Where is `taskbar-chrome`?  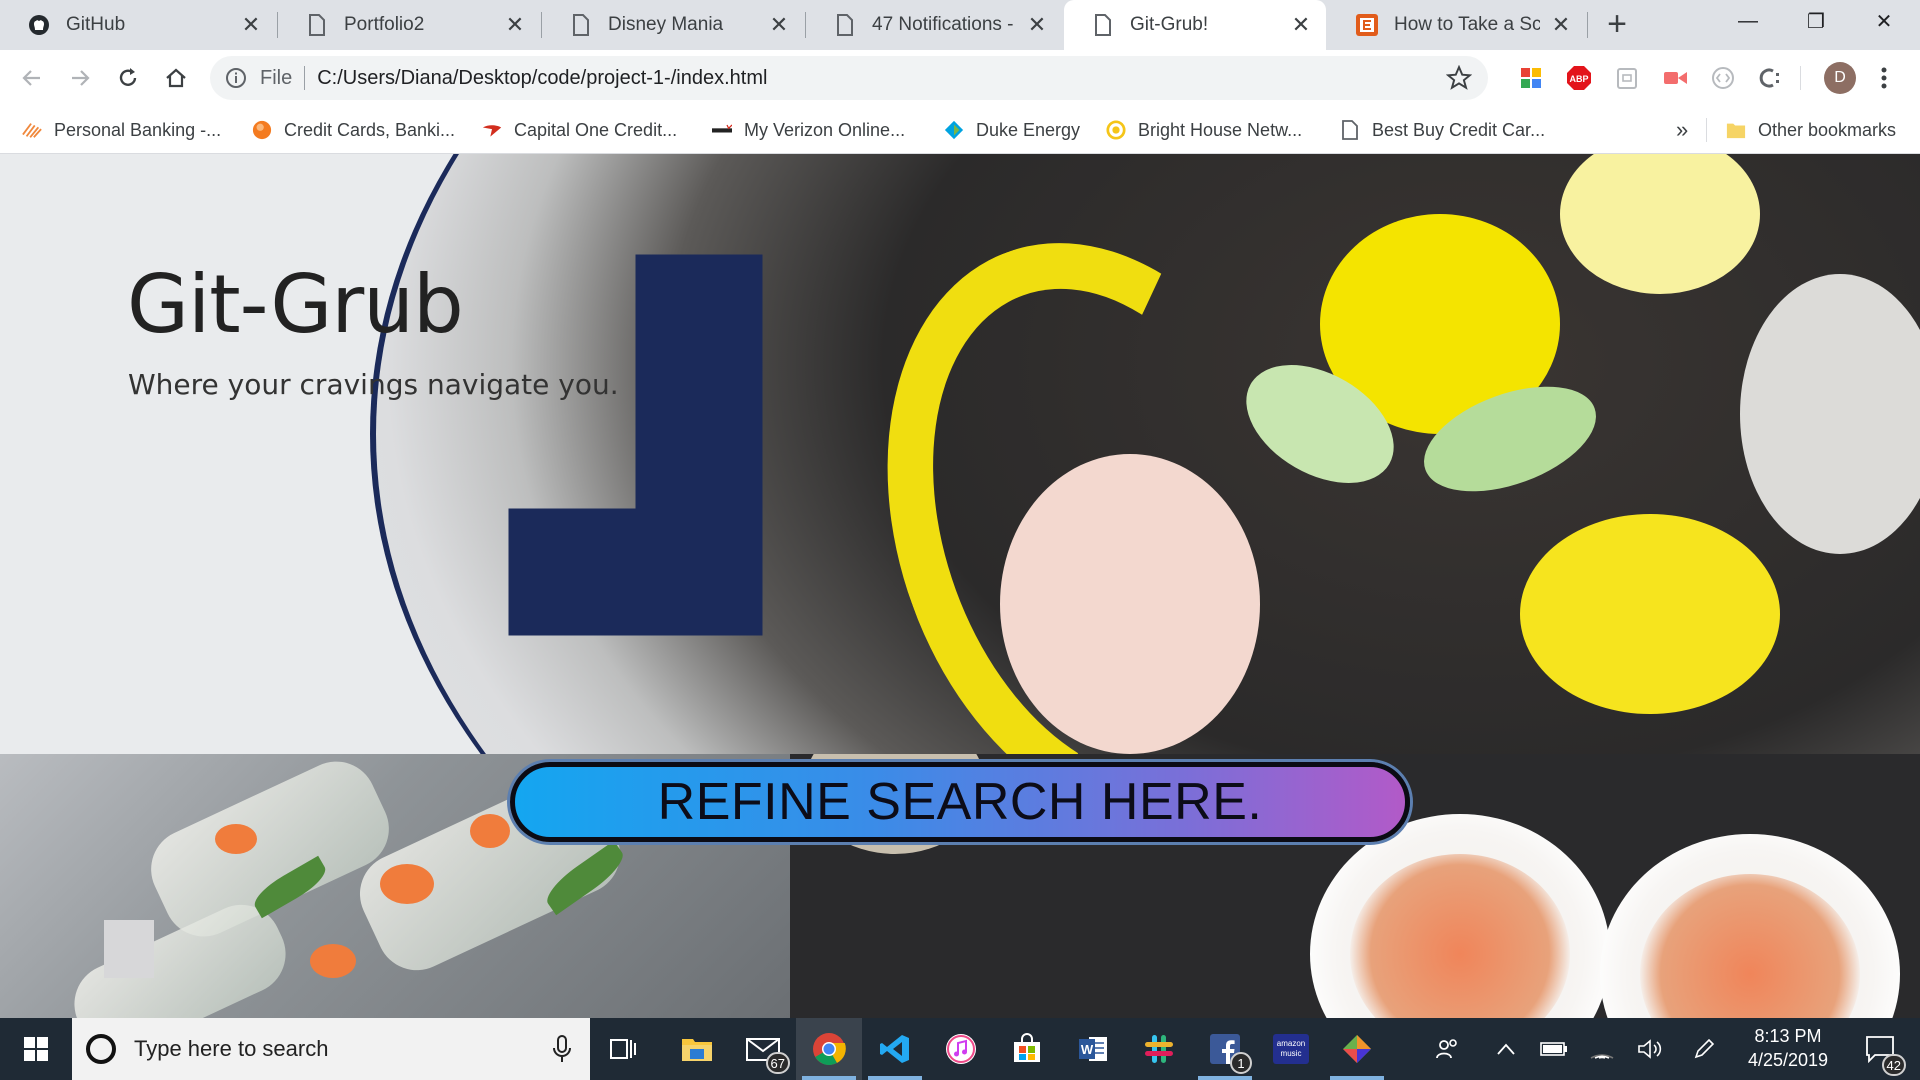 taskbar-chrome is located at coordinates (829, 1049).